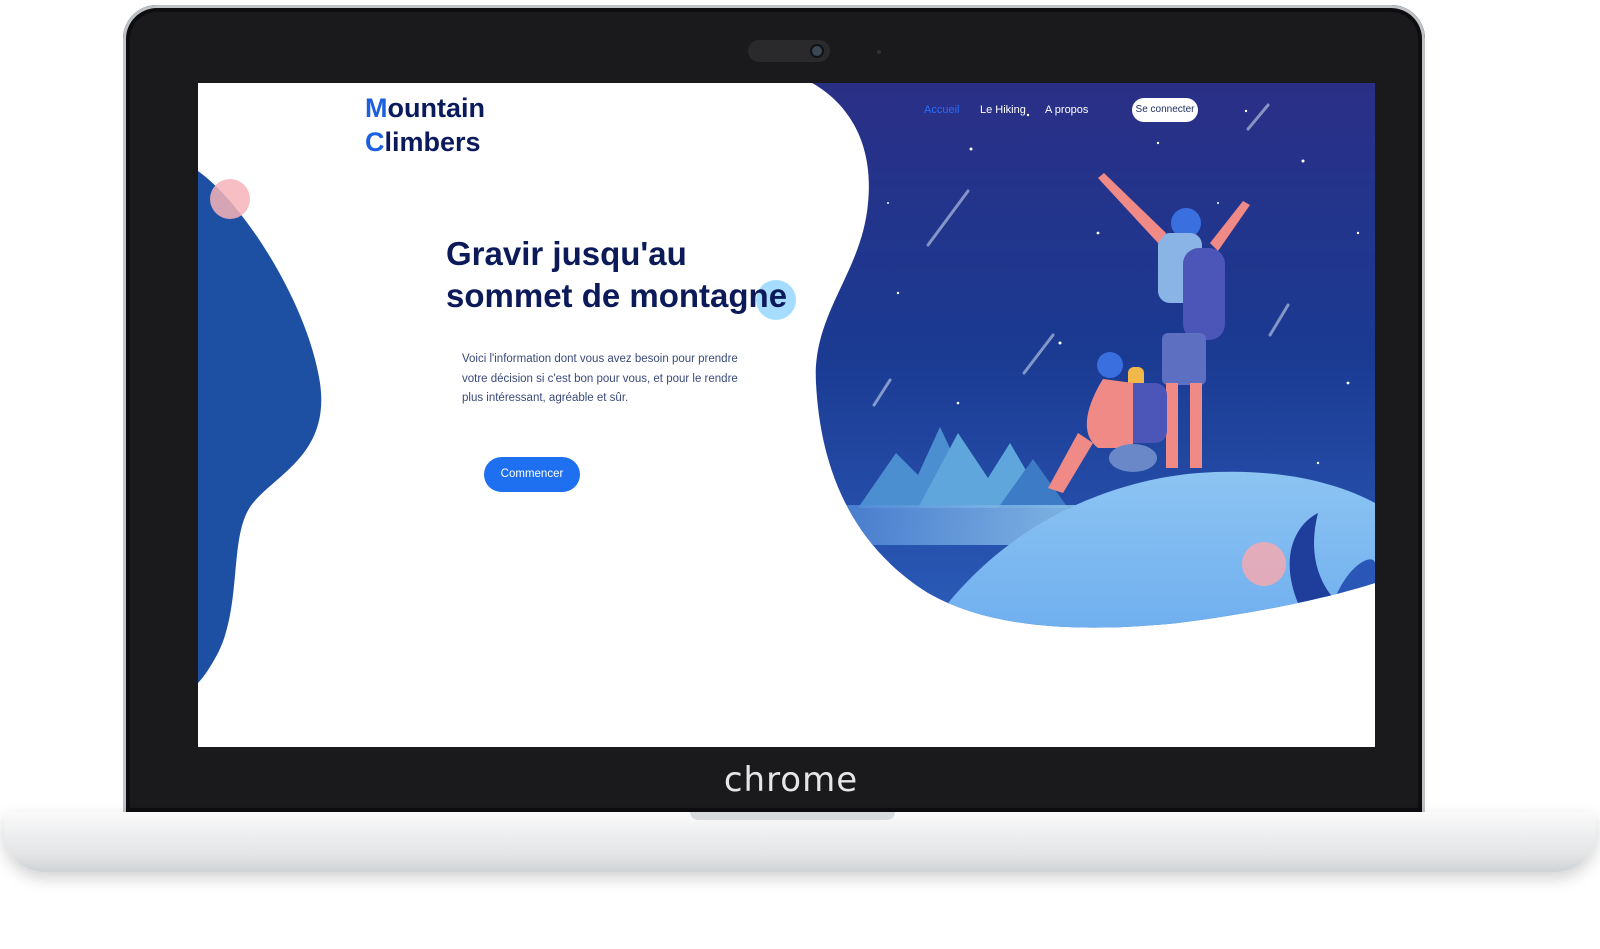 The width and height of the screenshot is (1600, 949). I want to click on webcam-indicator-icon, so click(879, 52).